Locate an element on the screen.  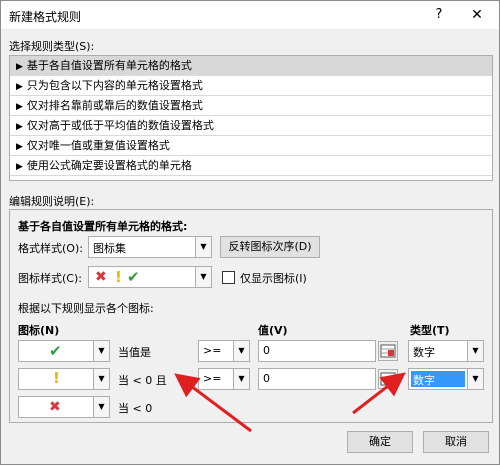
help-button: ? is located at coordinates (439, 15).